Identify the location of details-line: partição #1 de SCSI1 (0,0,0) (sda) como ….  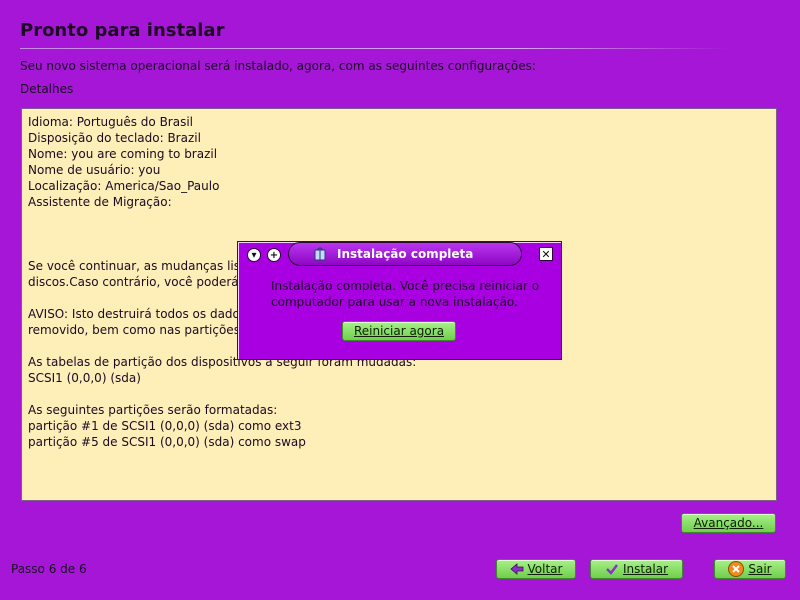
(165, 426).